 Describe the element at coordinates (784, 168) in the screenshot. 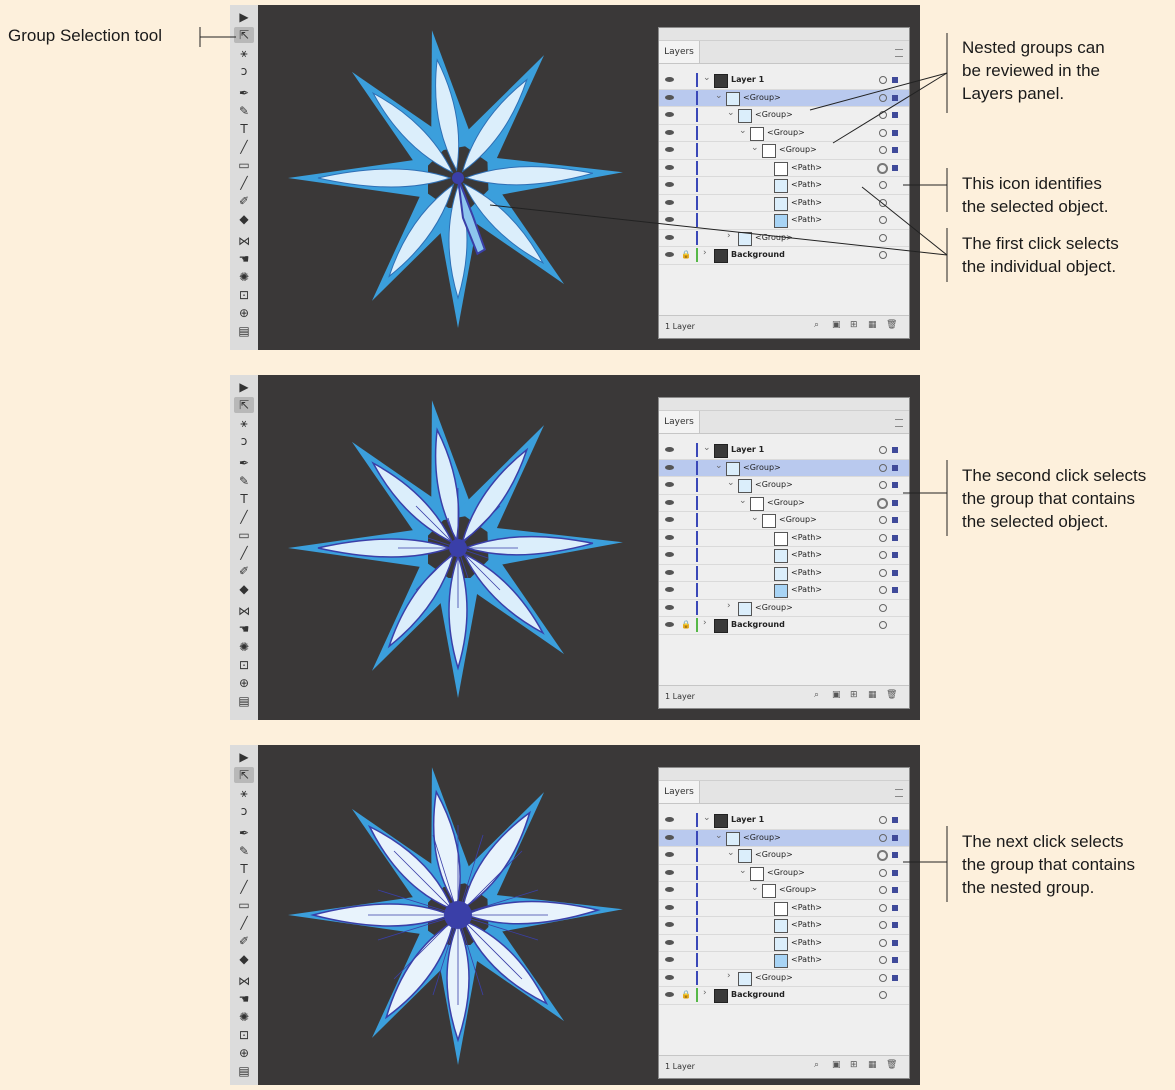

I see `layer-row-path-selected: <Path>` at that location.